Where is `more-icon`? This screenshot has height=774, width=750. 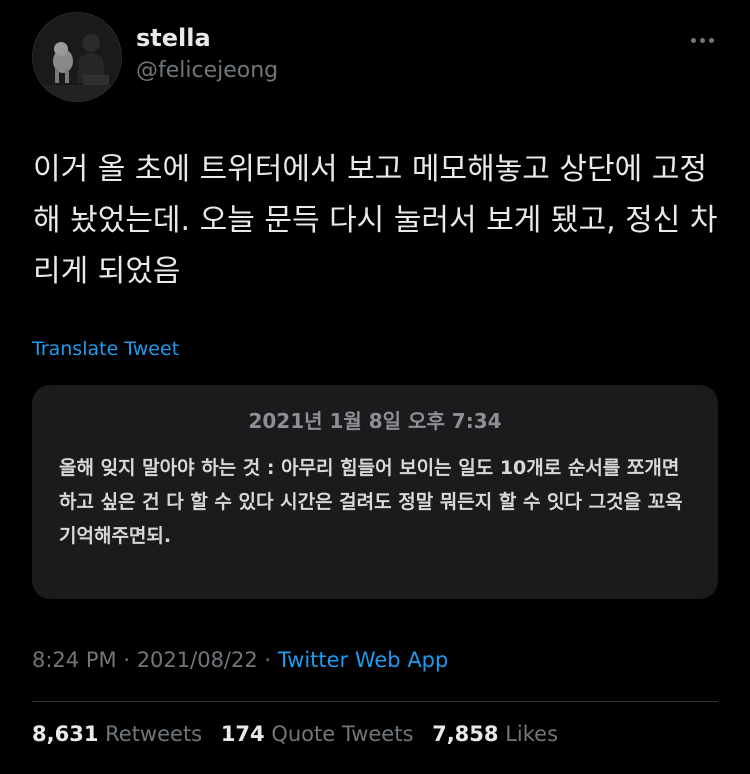
more-icon is located at coordinates (702, 40).